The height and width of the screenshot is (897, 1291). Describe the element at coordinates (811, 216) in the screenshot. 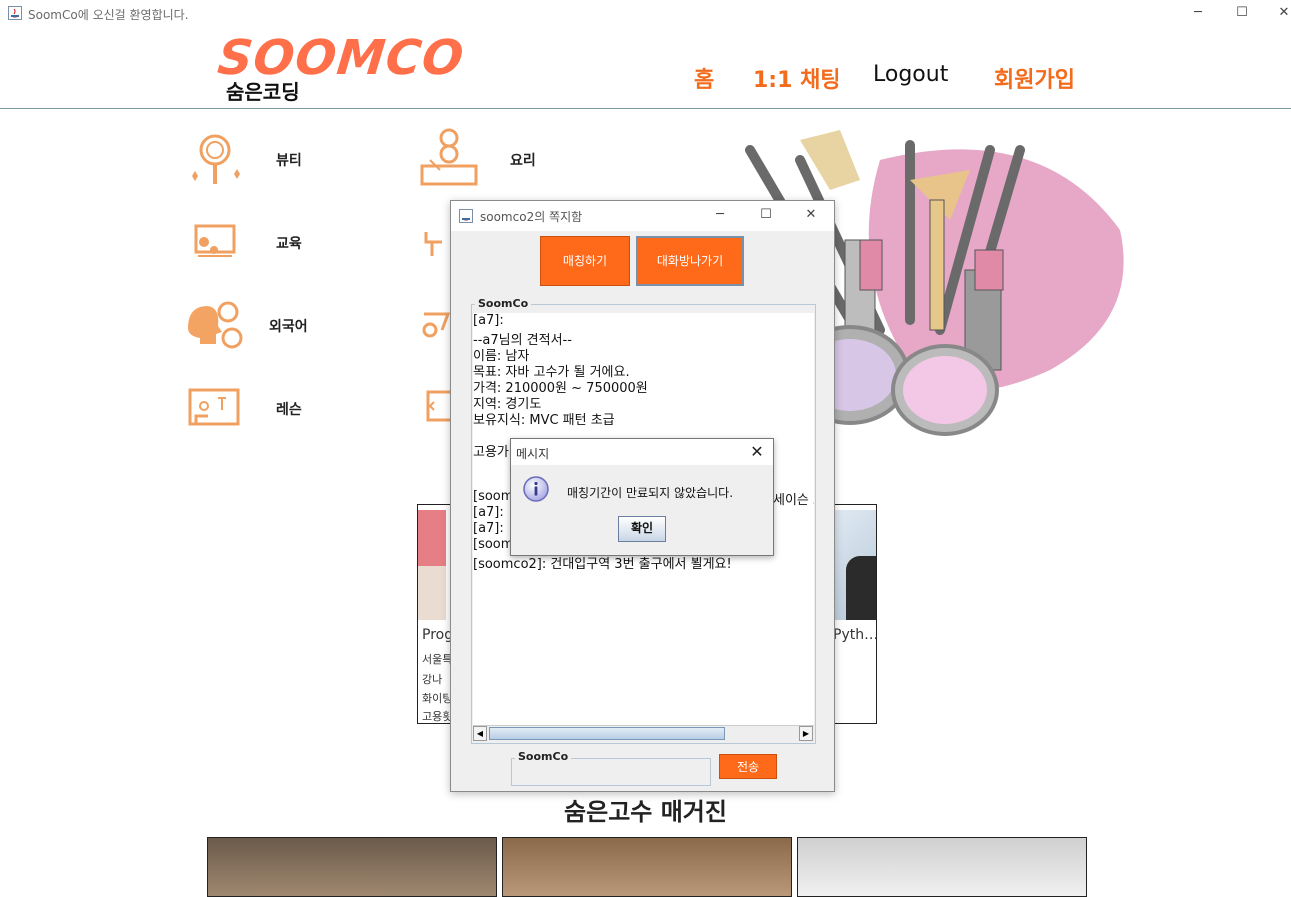

I see `chat-close-button: ✕` at that location.